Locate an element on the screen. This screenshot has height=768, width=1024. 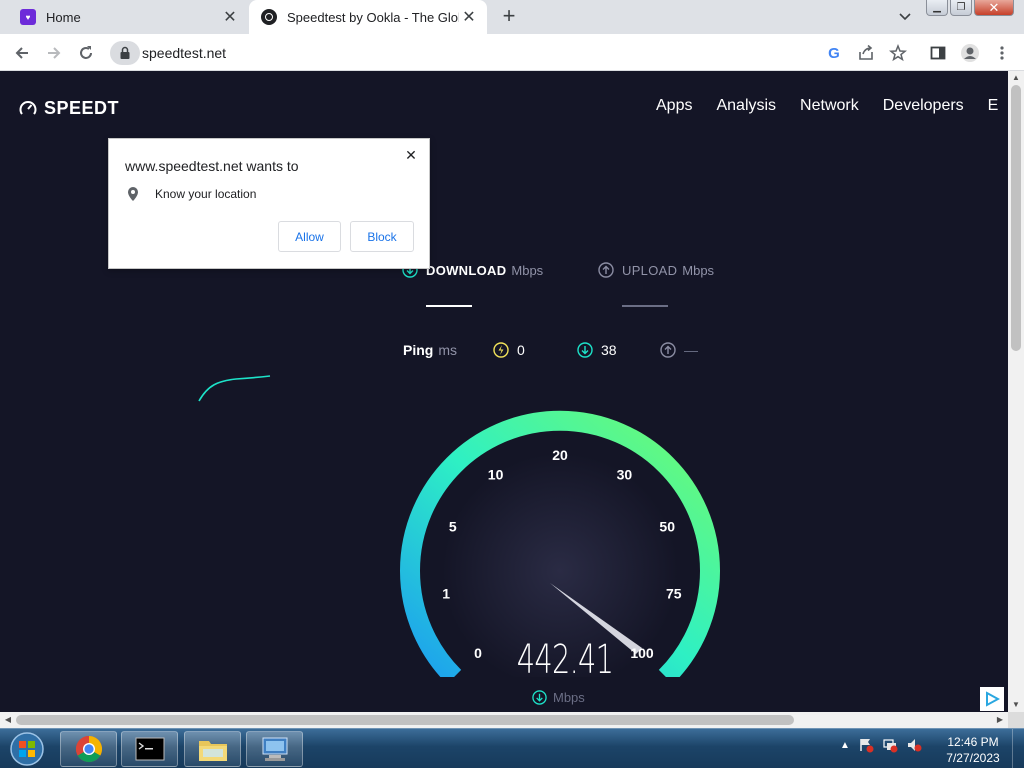
network-program-icon is located at coordinates (274, 749).